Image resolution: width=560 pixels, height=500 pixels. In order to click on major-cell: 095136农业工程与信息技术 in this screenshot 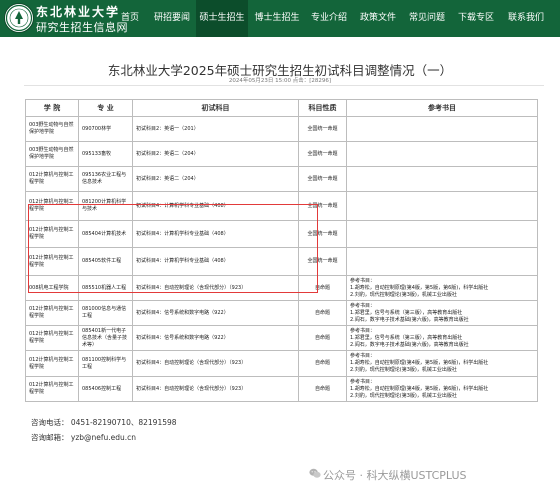, I will do `click(105, 179)`.